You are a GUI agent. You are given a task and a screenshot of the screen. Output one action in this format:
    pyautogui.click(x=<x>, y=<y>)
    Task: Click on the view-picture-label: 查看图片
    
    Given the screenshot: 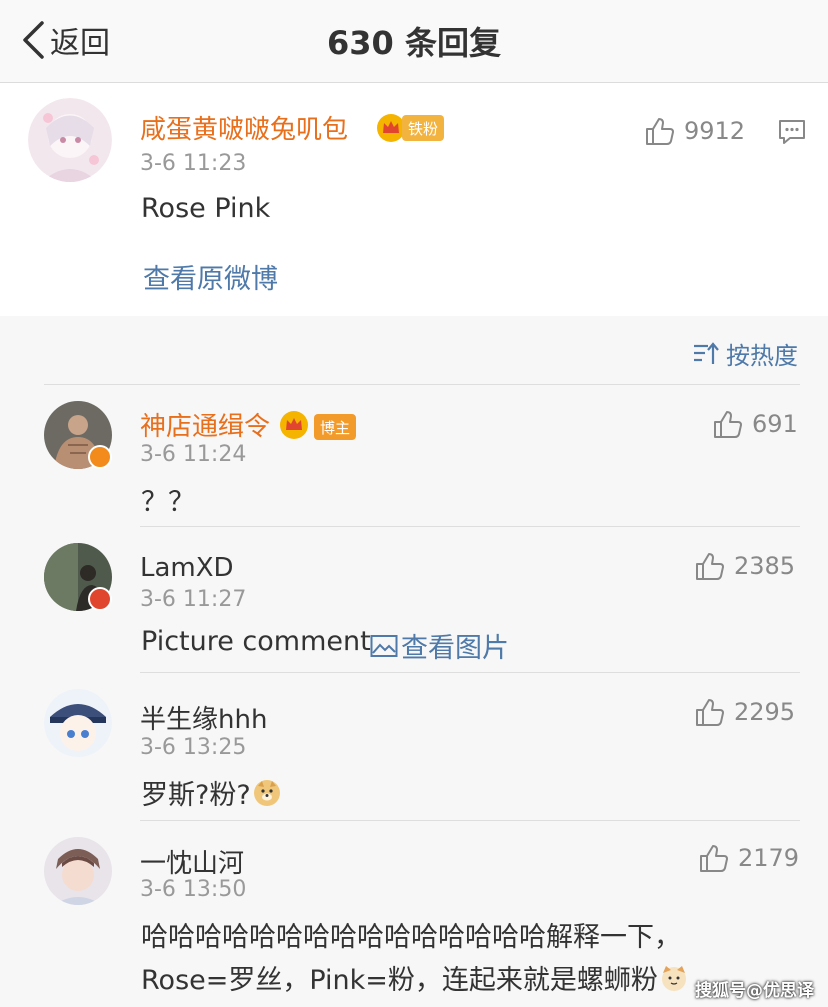 What is the action you would take?
    pyautogui.click(x=455, y=648)
    